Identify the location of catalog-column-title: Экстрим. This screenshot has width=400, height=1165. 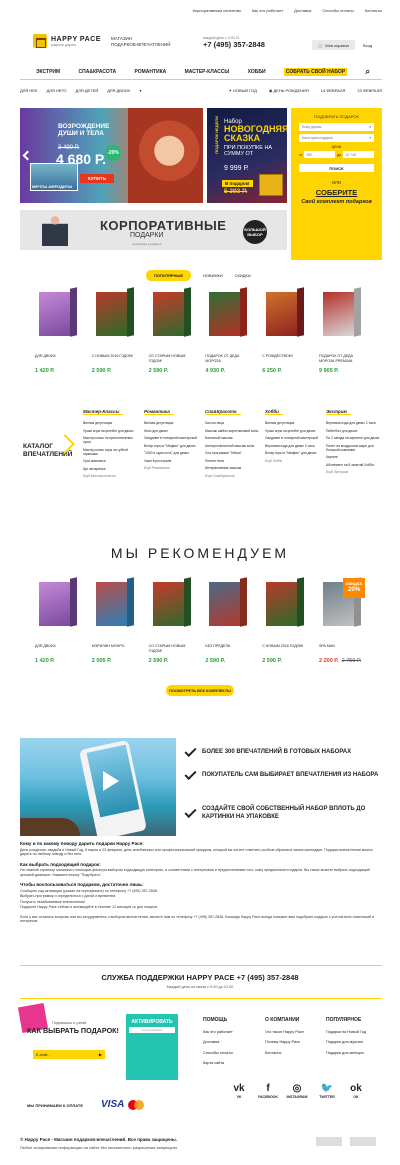
(338, 412).